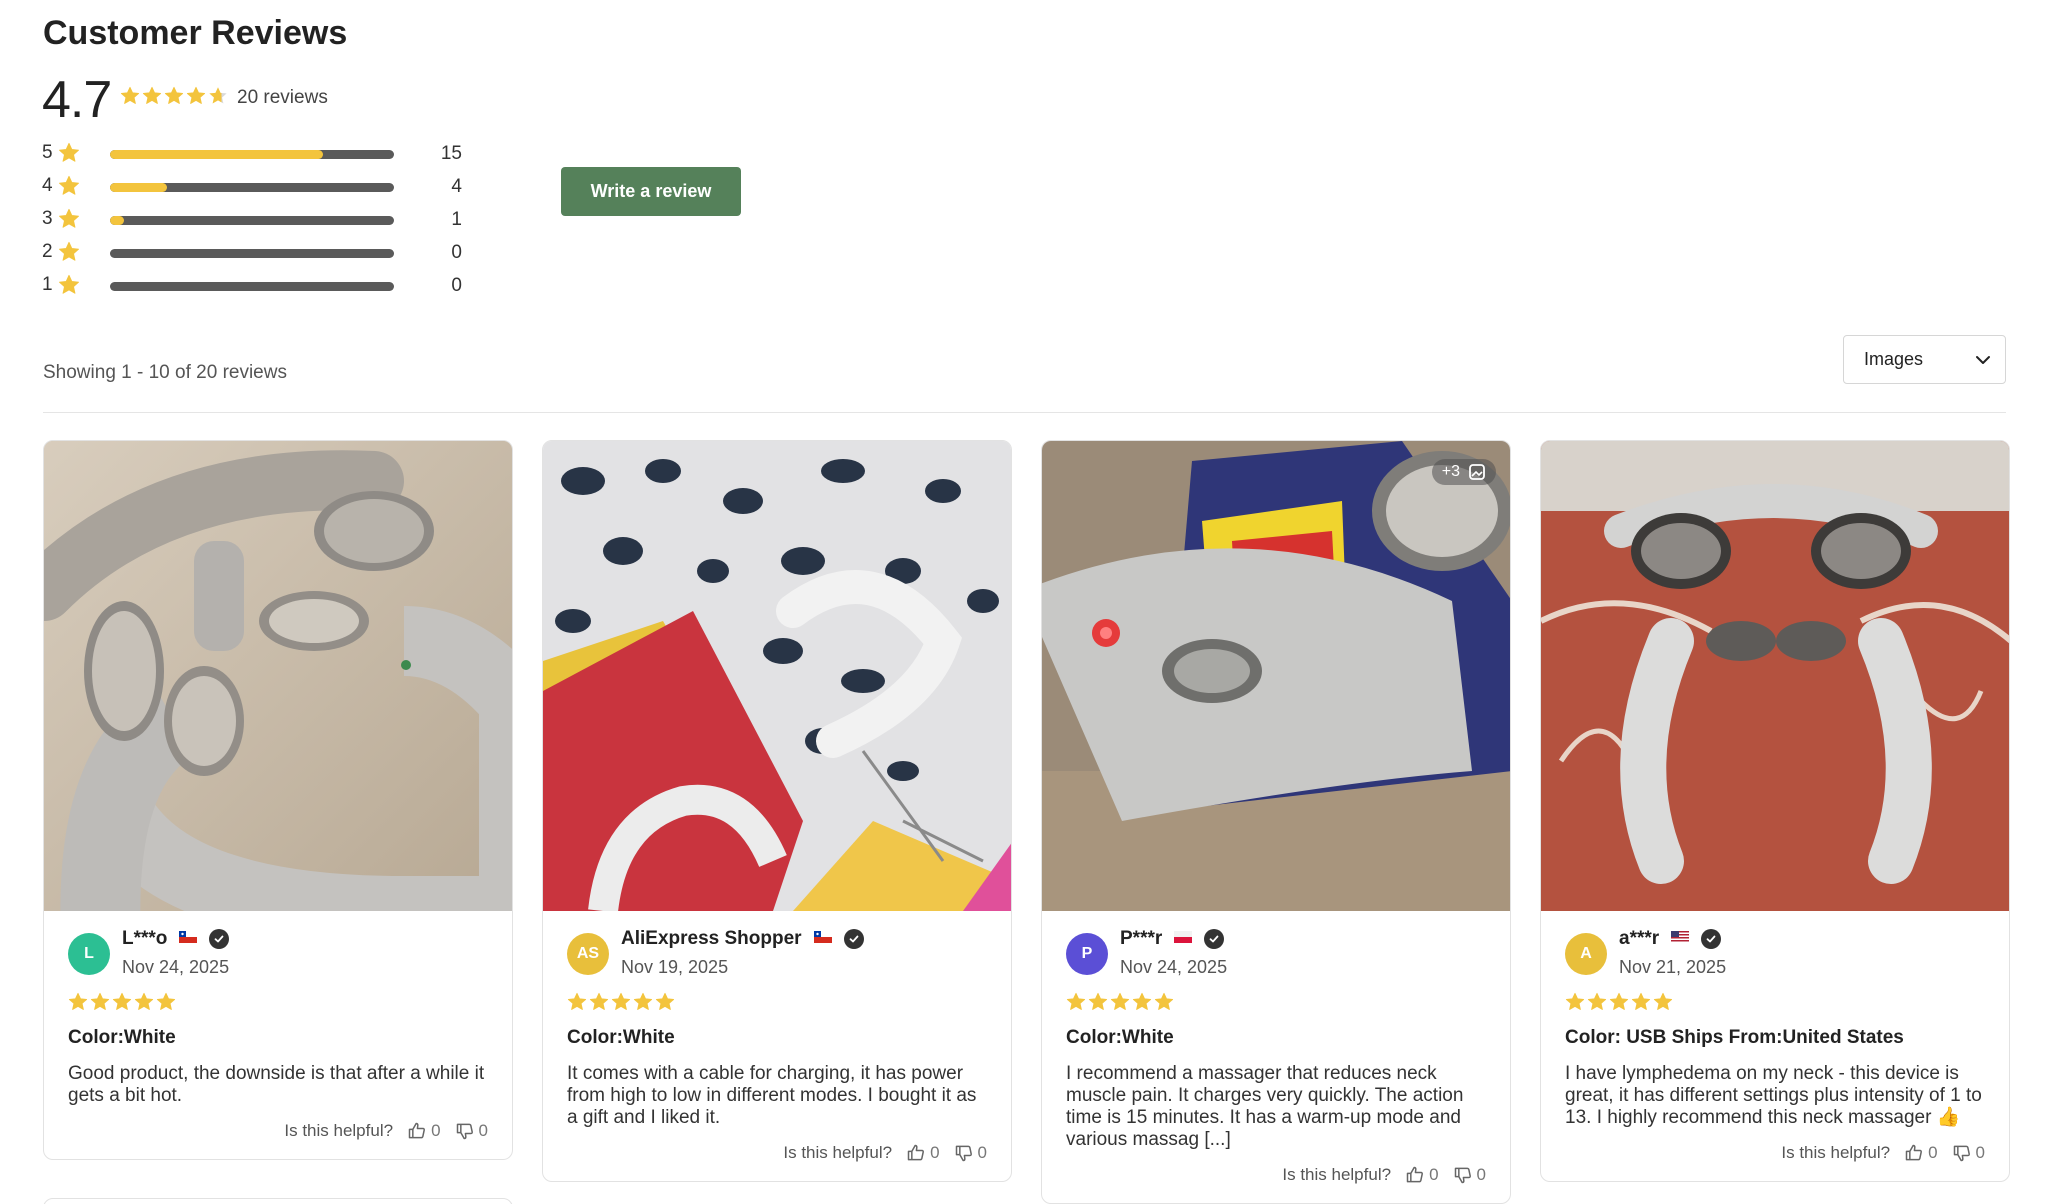 The width and height of the screenshot is (2048, 1204). What do you see at coordinates (47, 185) in the screenshot?
I see `rating-level: 4` at bounding box center [47, 185].